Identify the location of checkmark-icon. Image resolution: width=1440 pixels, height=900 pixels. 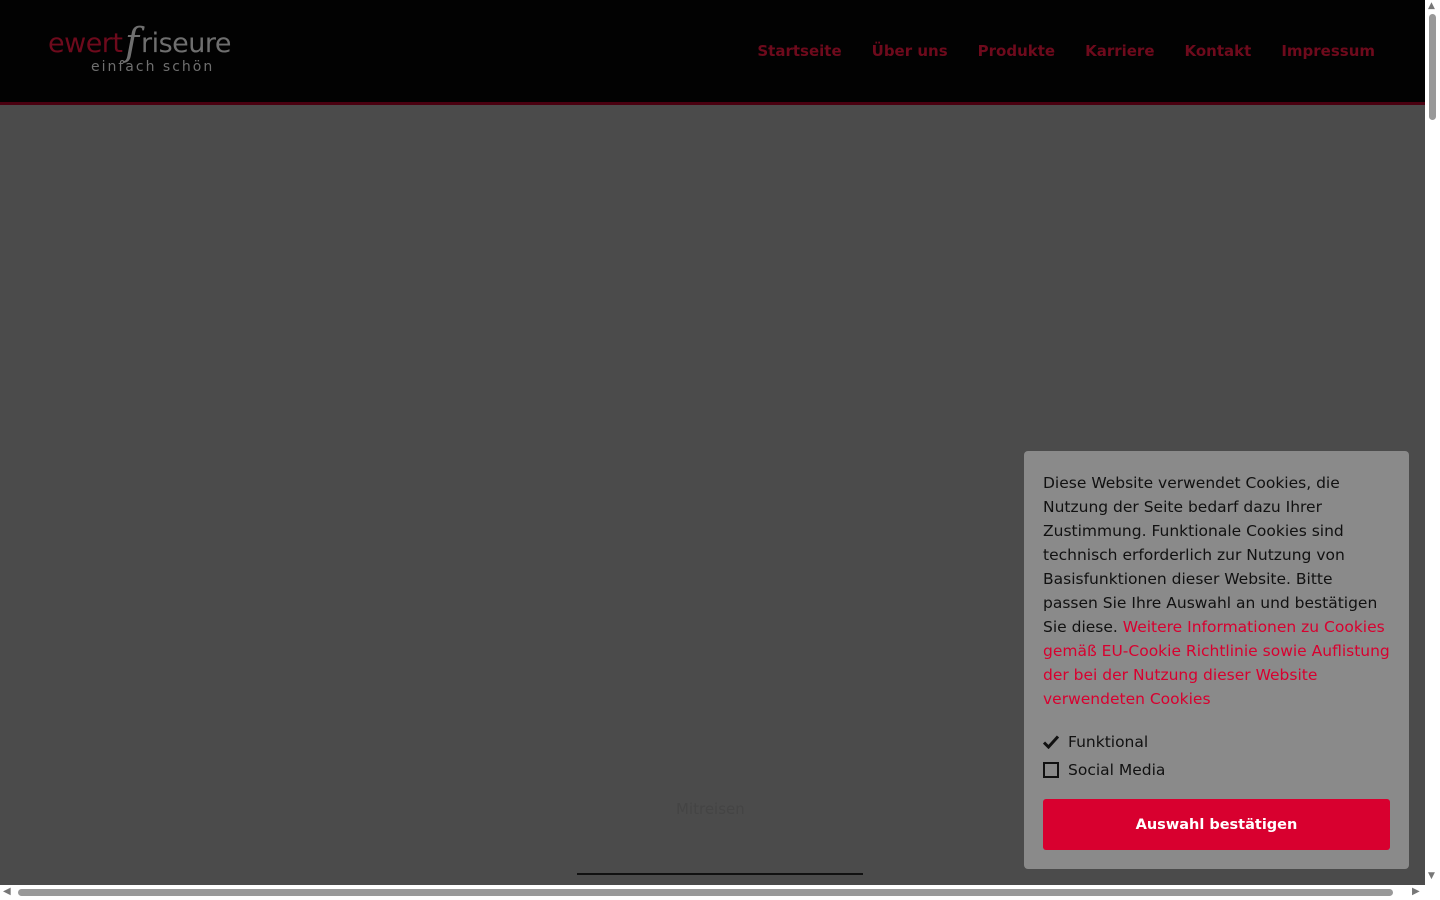
(1051, 742).